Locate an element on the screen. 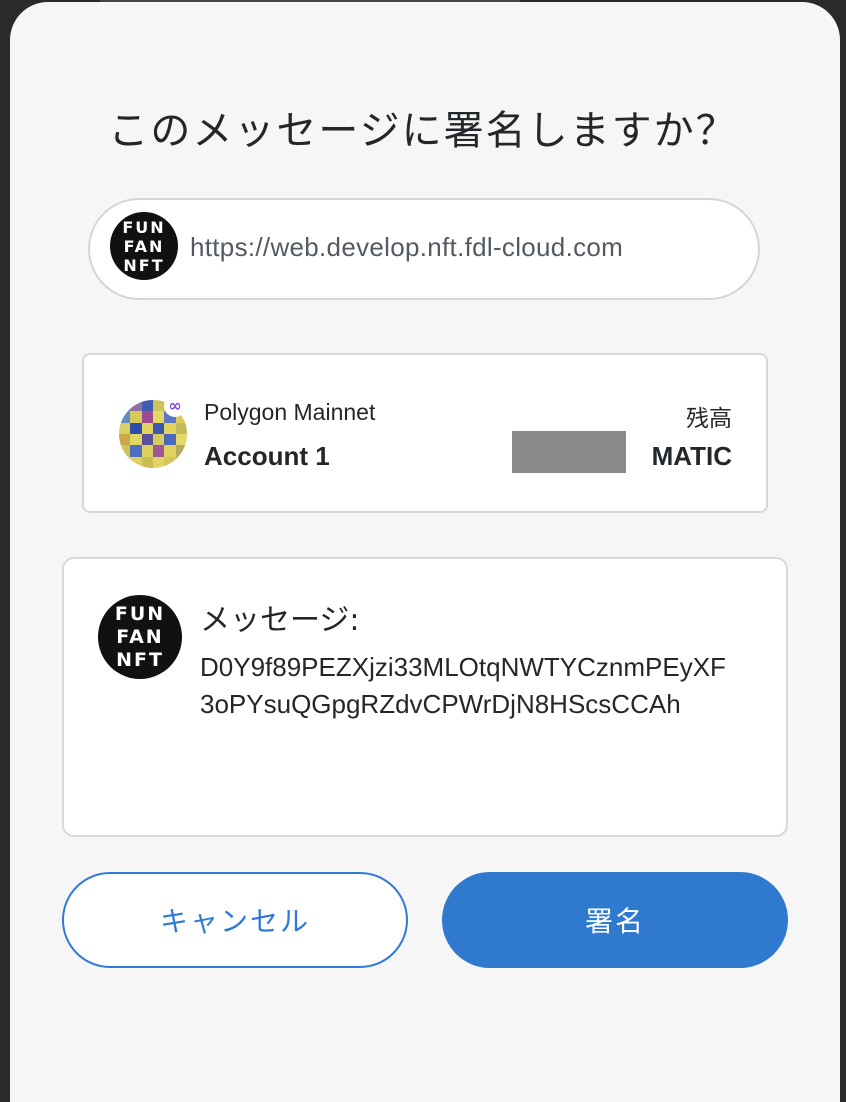 The image size is (846, 1102). balance-label: 残高 is located at coordinates (709, 419).